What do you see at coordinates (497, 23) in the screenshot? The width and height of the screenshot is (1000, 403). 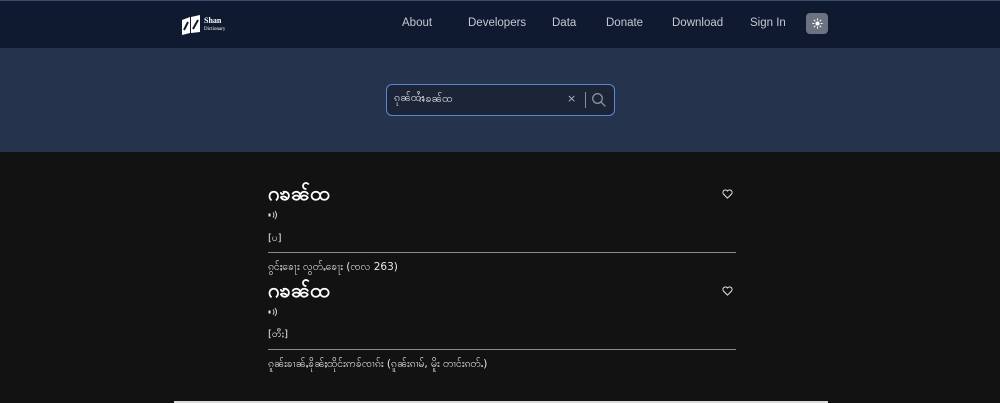 I see `nav-developers-link: Developers` at bounding box center [497, 23].